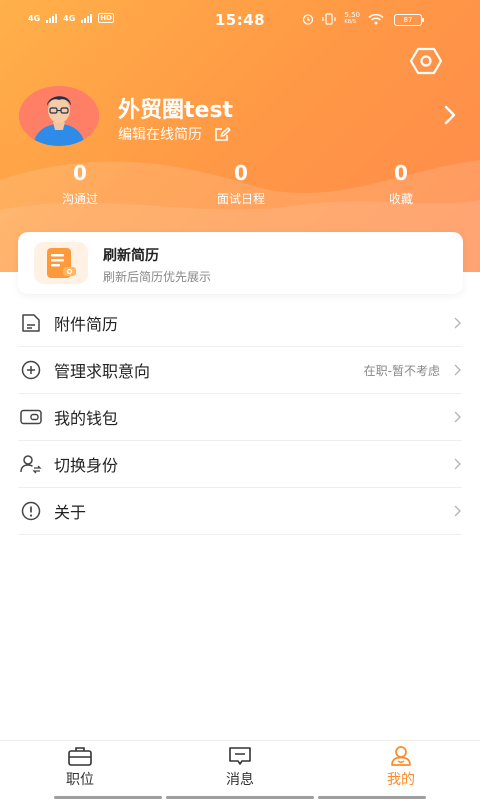 Image resolution: width=480 pixels, height=800 pixels. I want to click on stat-label: 沟通过, so click(79, 199).